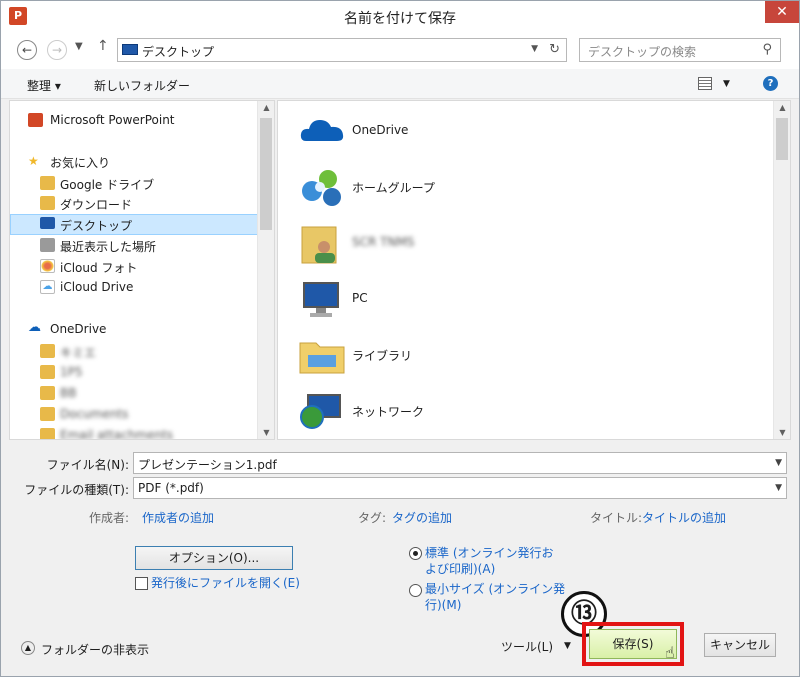 This screenshot has height=677, width=800. What do you see at coordinates (770, 83) in the screenshot?
I see `help-icon: ?` at bounding box center [770, 83].